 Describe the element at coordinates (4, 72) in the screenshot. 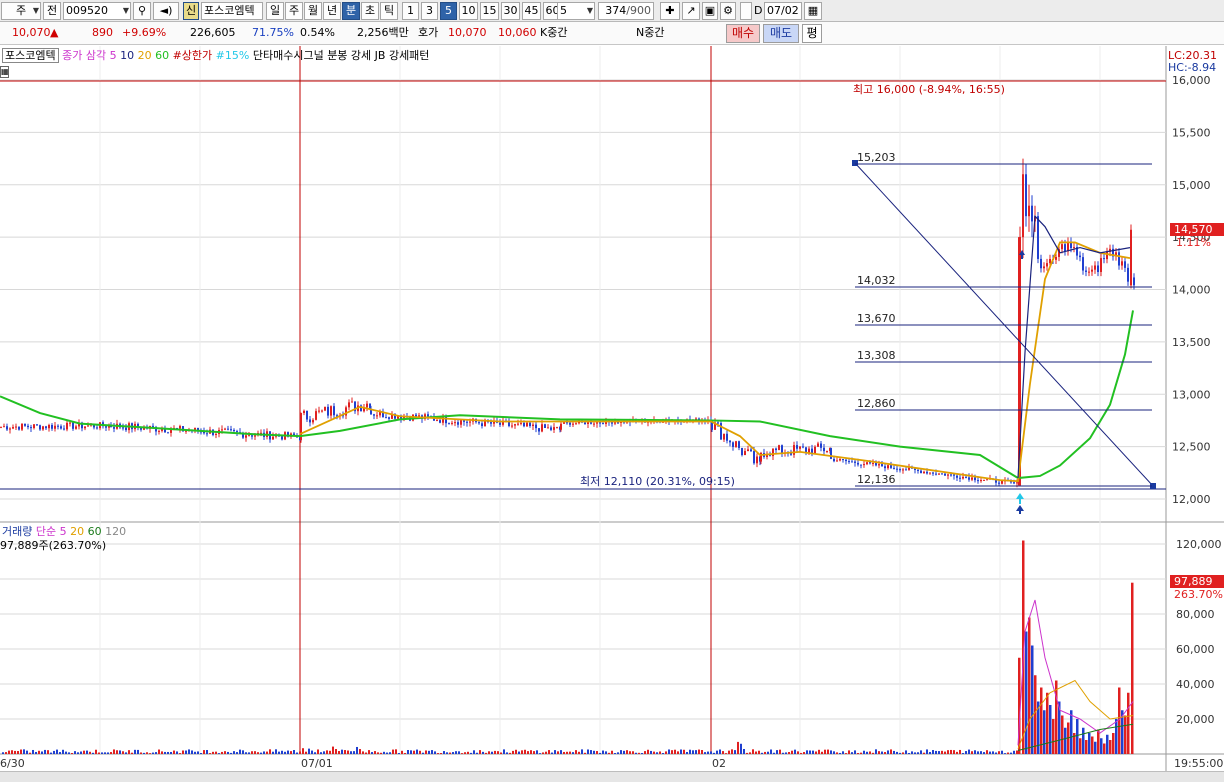

I see `panel-grid-icon: ▦` at that location.